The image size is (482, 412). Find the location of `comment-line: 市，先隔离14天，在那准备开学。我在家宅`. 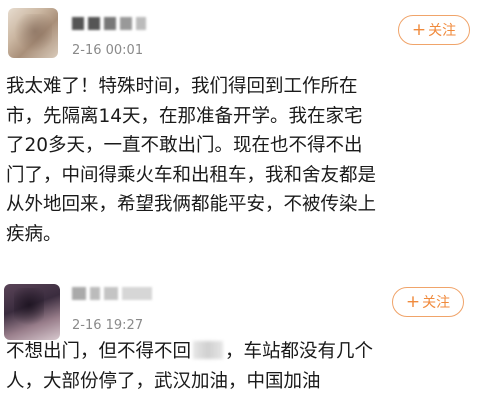

comment-line: 市，先隔离14天，在那准备开学。我在家宅 is located at coordinates (184, 116).